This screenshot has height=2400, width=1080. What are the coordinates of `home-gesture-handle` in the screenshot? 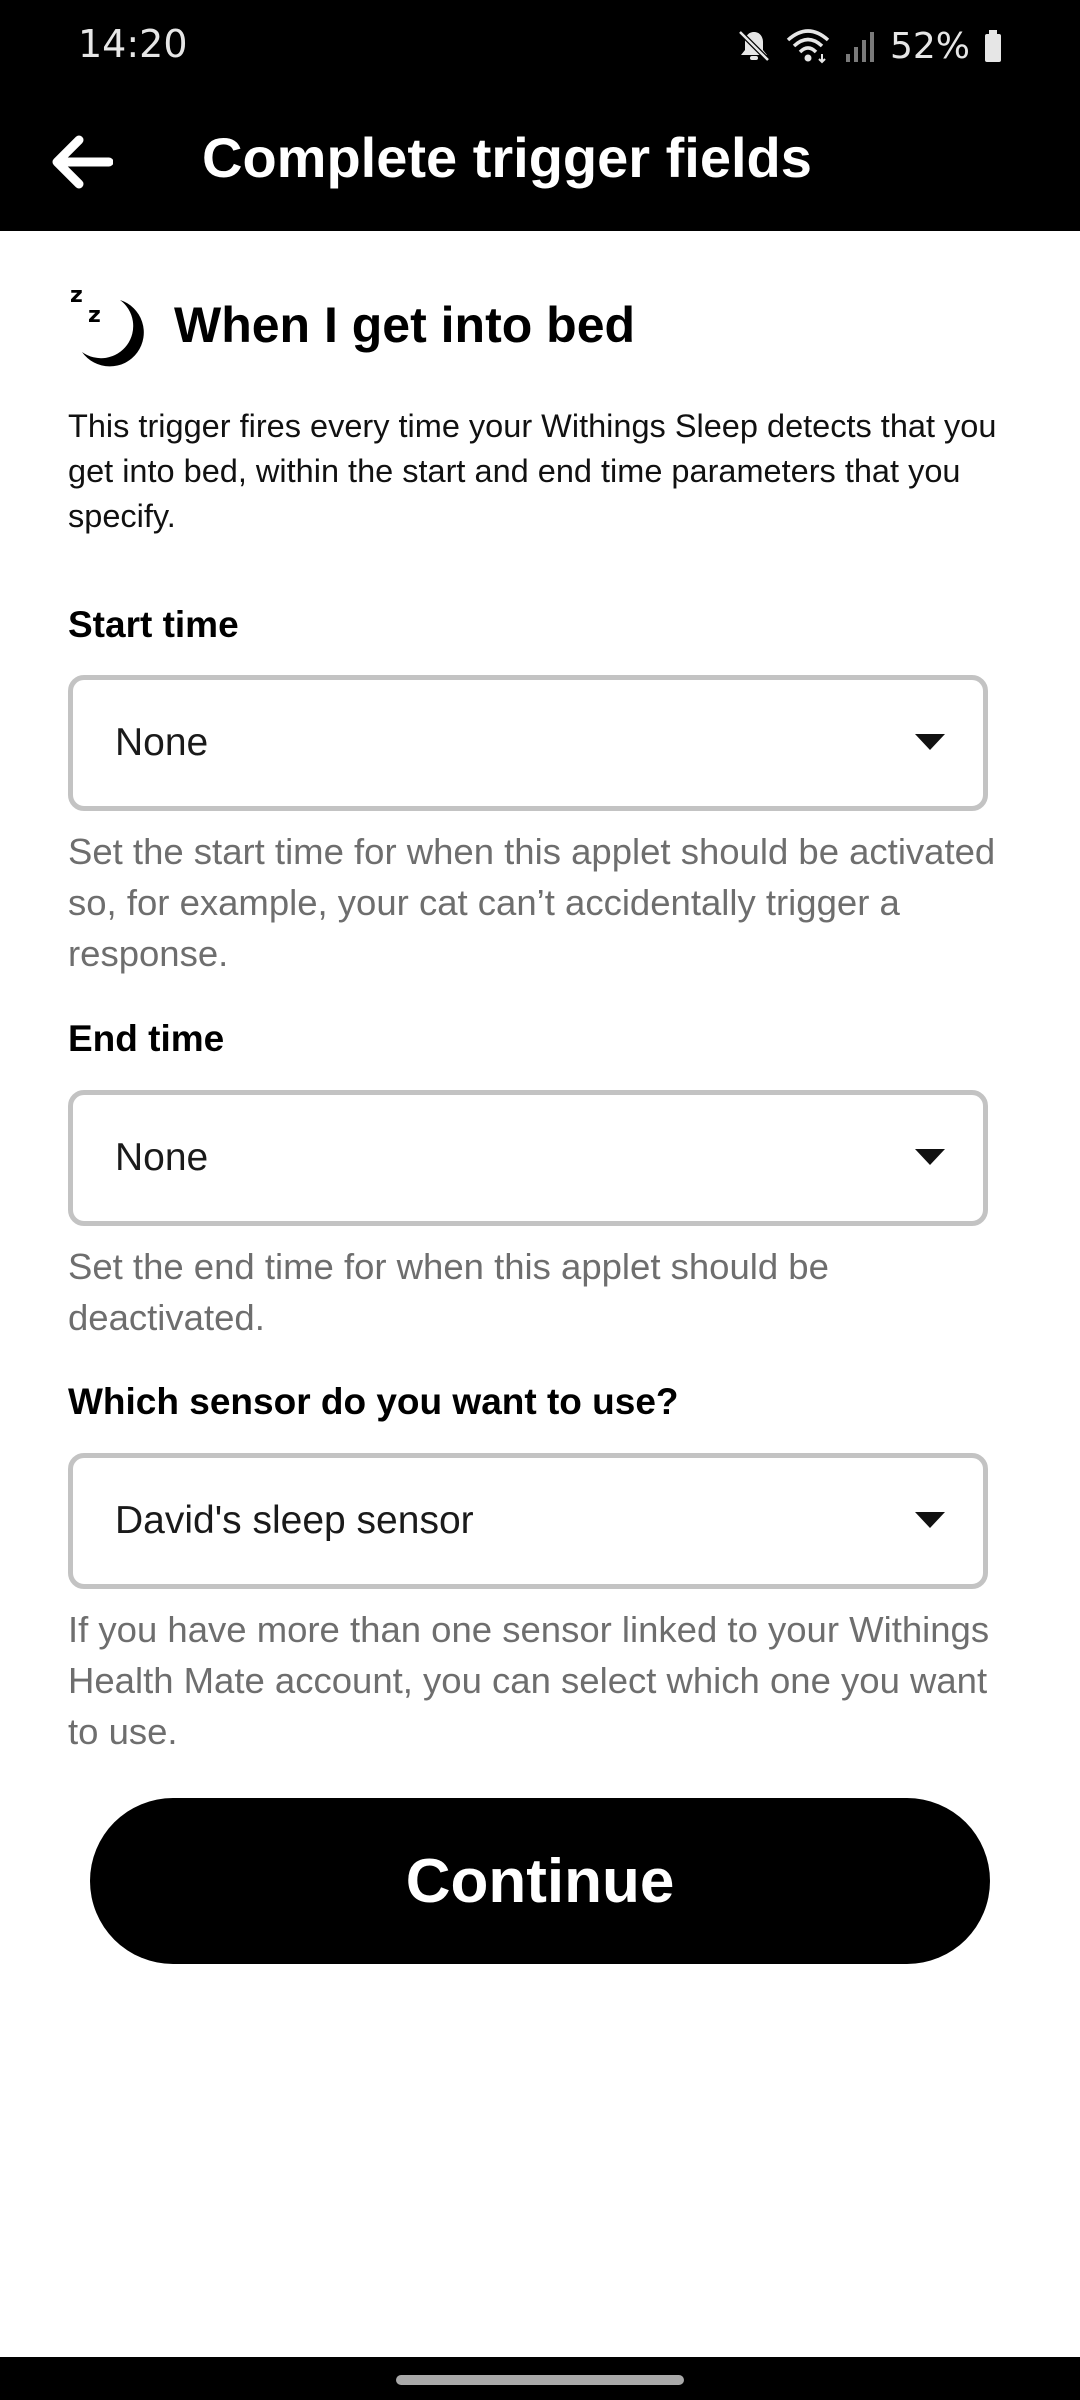 It's located at (540, 2380).